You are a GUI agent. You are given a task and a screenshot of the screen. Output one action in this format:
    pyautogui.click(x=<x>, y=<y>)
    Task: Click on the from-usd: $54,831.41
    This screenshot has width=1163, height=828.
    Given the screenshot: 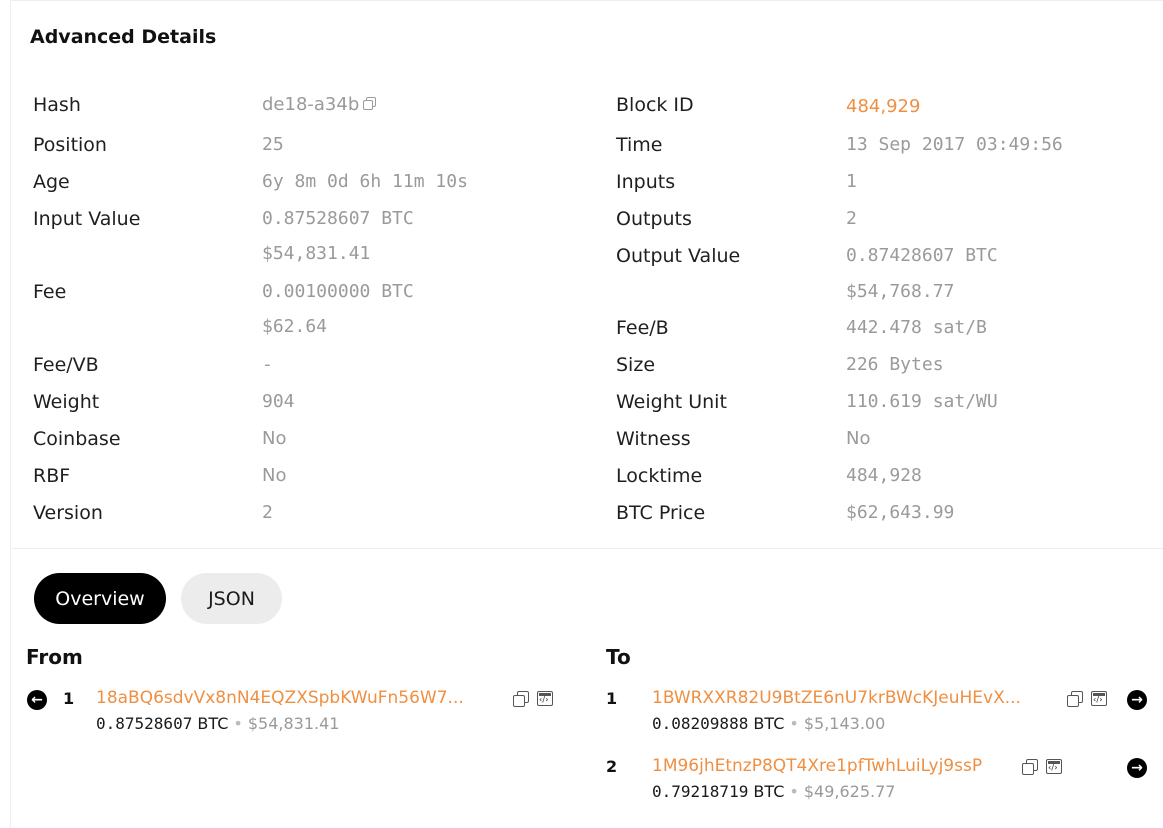 What is the action you would take?
    pyautogui.click(x=293, y=723)
    